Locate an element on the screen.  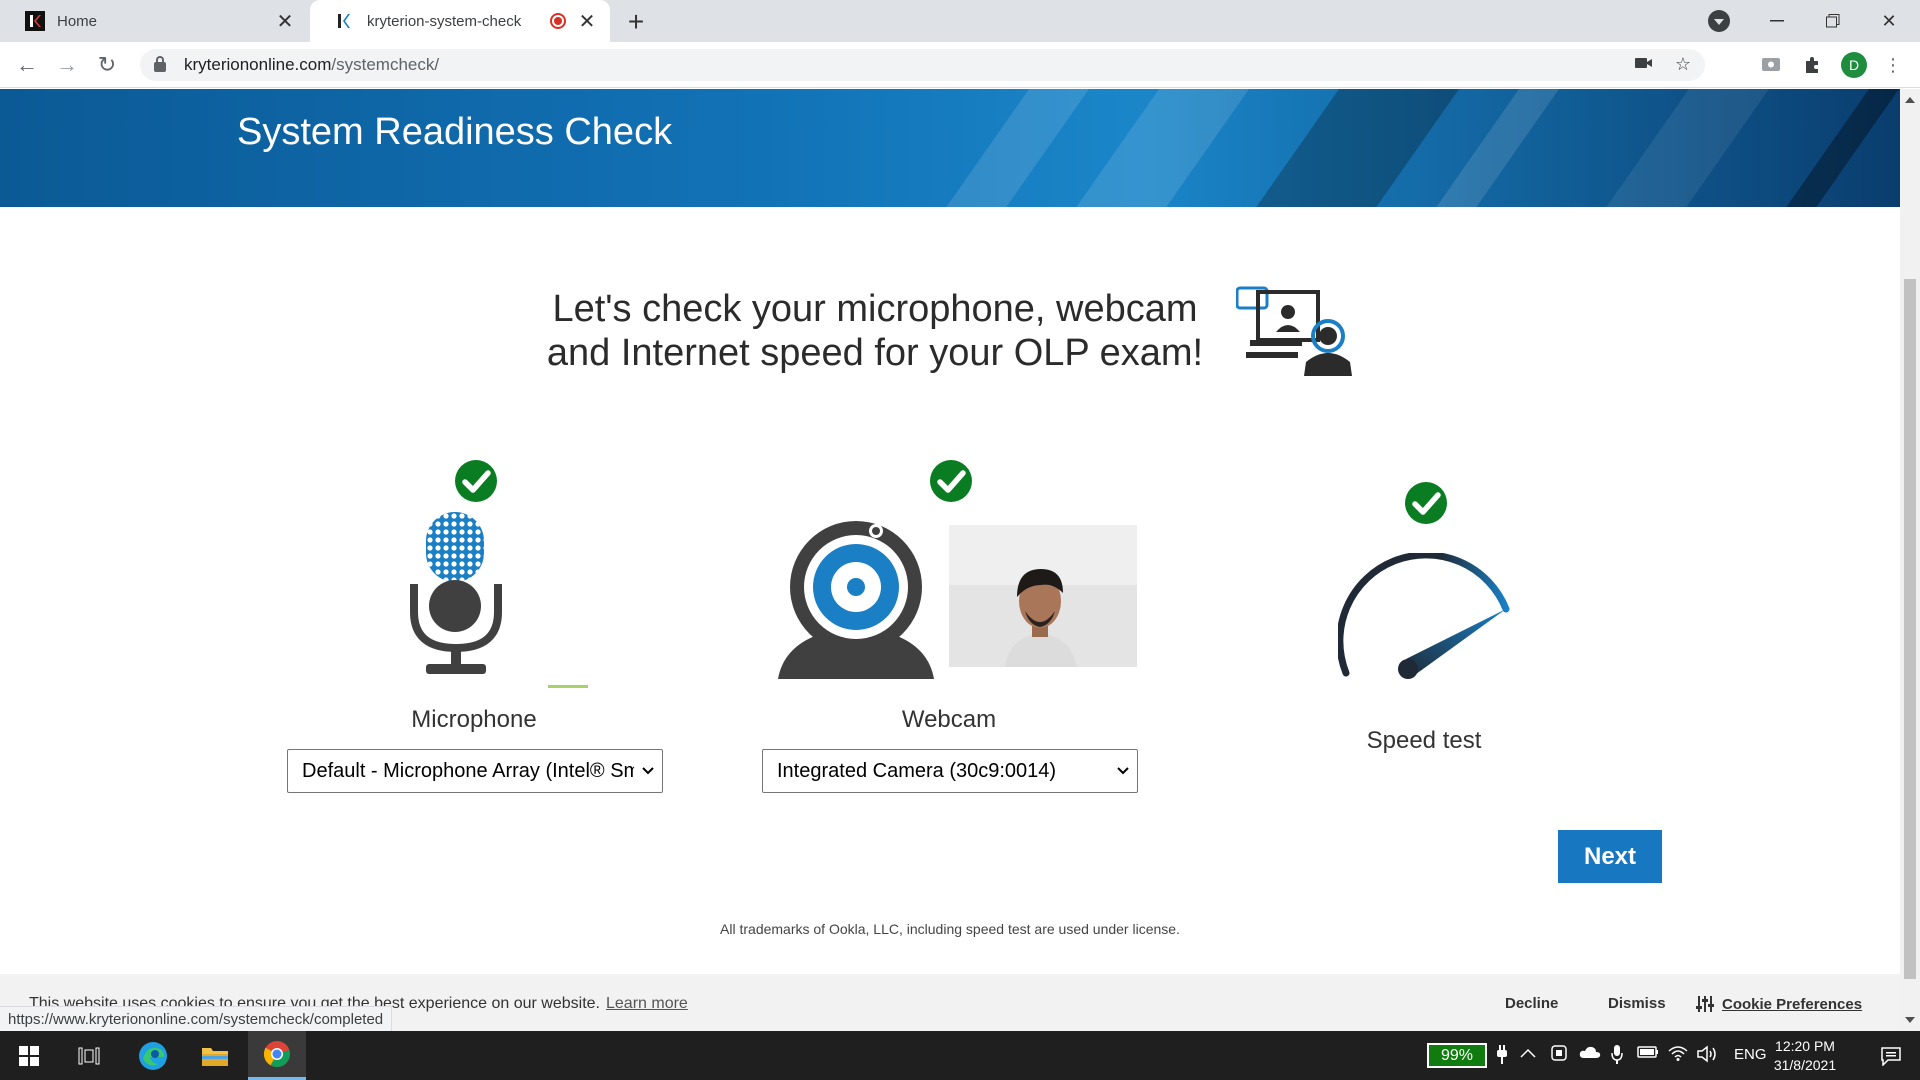
restore-window-button is located at coordinates (1833, 21).